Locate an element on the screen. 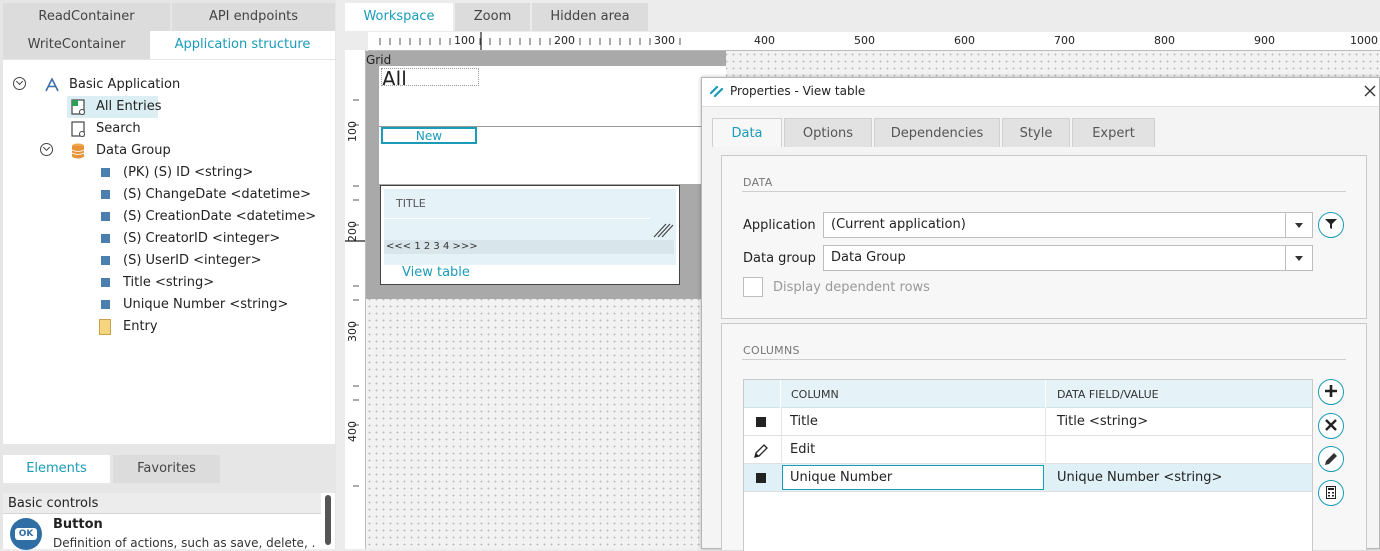 The image size is (1380, 551). tab-style: Style is located at coordinates (1036, 132).